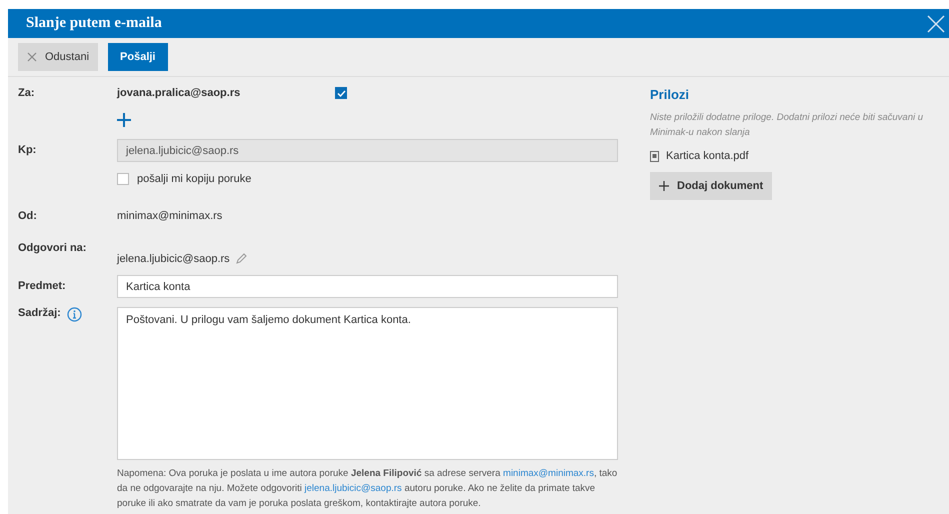 The image size is (949, 514). I want to click on note-text: Napomena: Ova poruka je poslata u ime autora poruke Jelena Filipović sa adrese servera minimax@minimax.rs, tako da ne odgovarajte na nju. Možete odgovoriti jelena.ljubicic@saop.rs autoru poruke. Ako ne želite da primate takve poruke ili ako smatrate da vam je poruka poslata greškom, kontaktirajte autora poruke., so click(367, 489).